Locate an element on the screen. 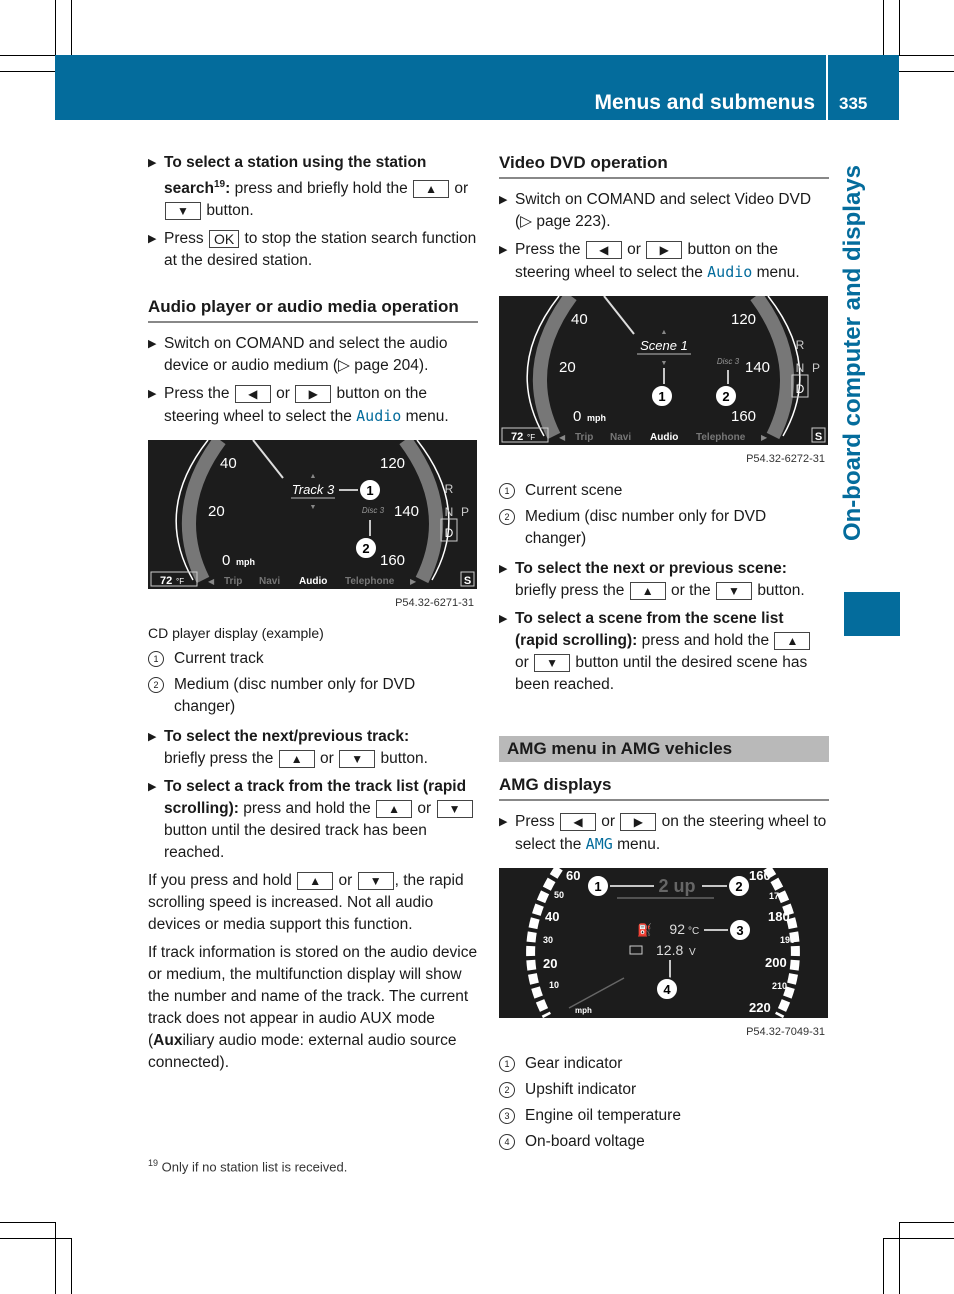 The height and width of the screenshot is (1294, 954). legend-item: 1 Current scene is located at coordinates (664, 491).